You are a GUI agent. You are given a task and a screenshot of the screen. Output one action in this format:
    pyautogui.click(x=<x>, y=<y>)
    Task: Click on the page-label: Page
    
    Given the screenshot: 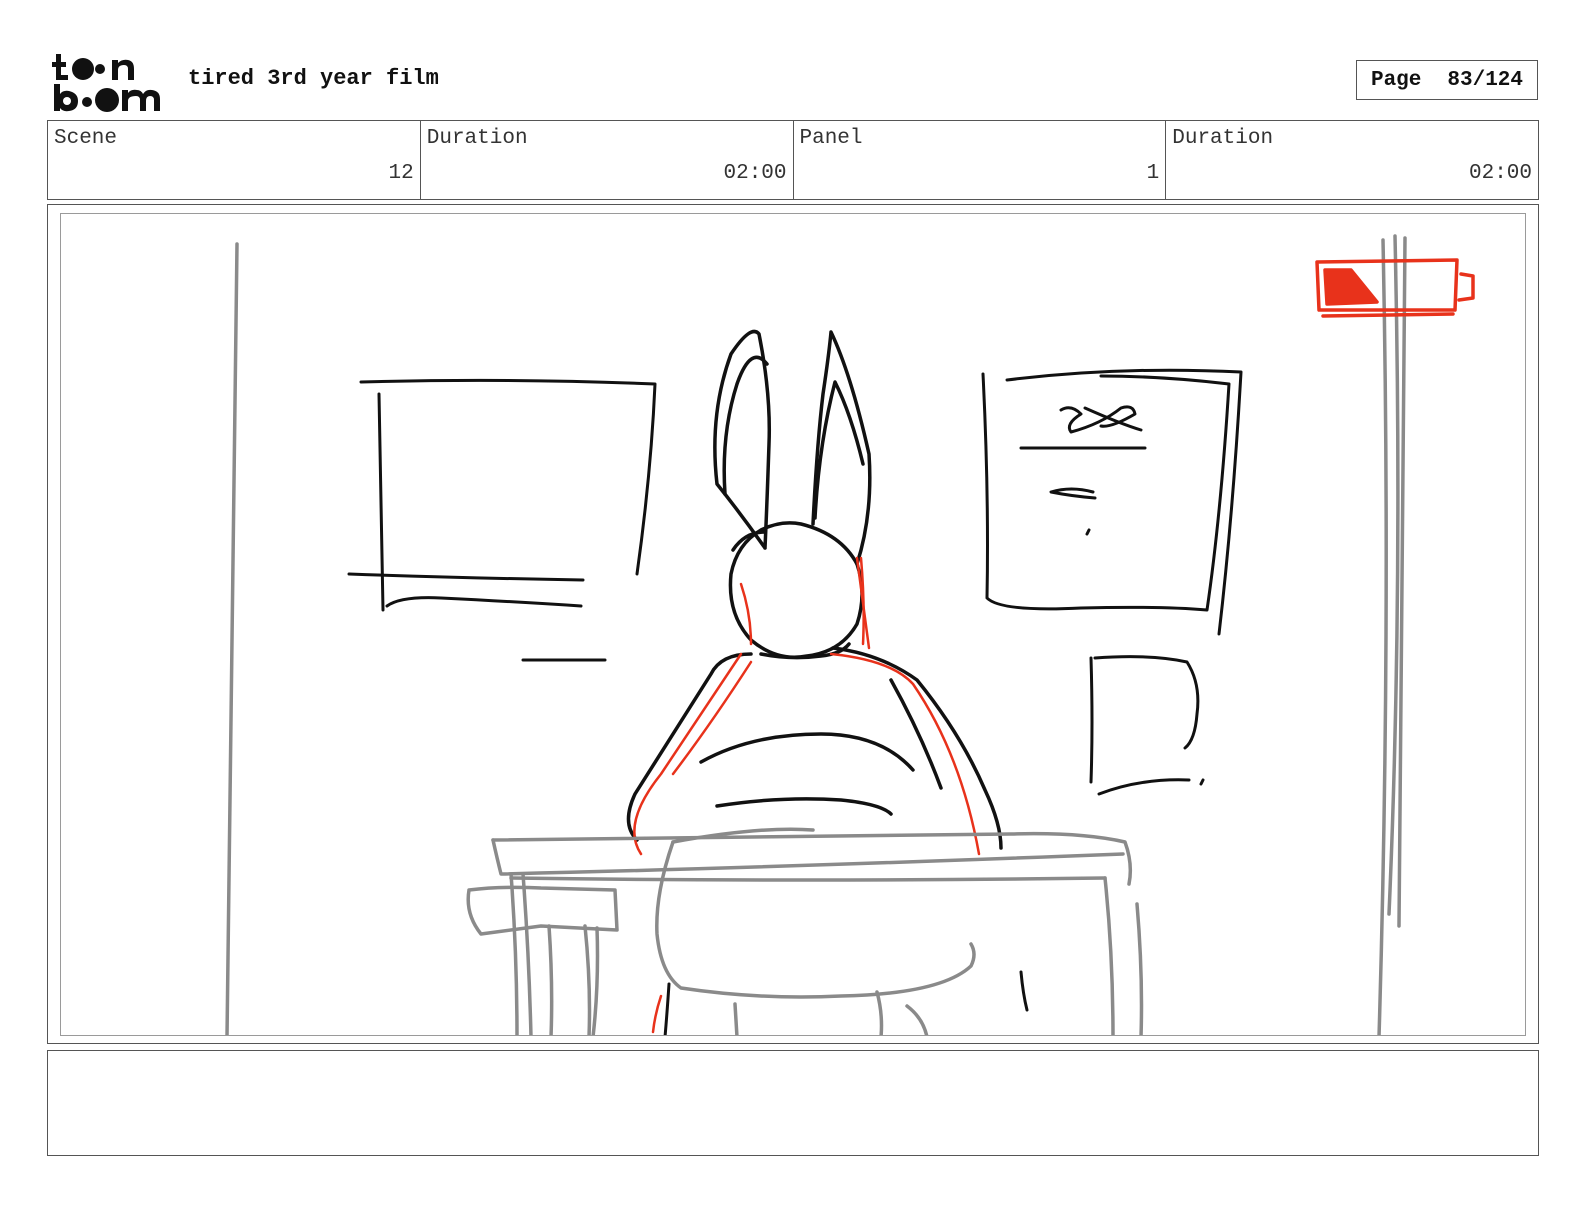 What is the action you would take?
    pyautogui.click(x=1396, y=80)
    